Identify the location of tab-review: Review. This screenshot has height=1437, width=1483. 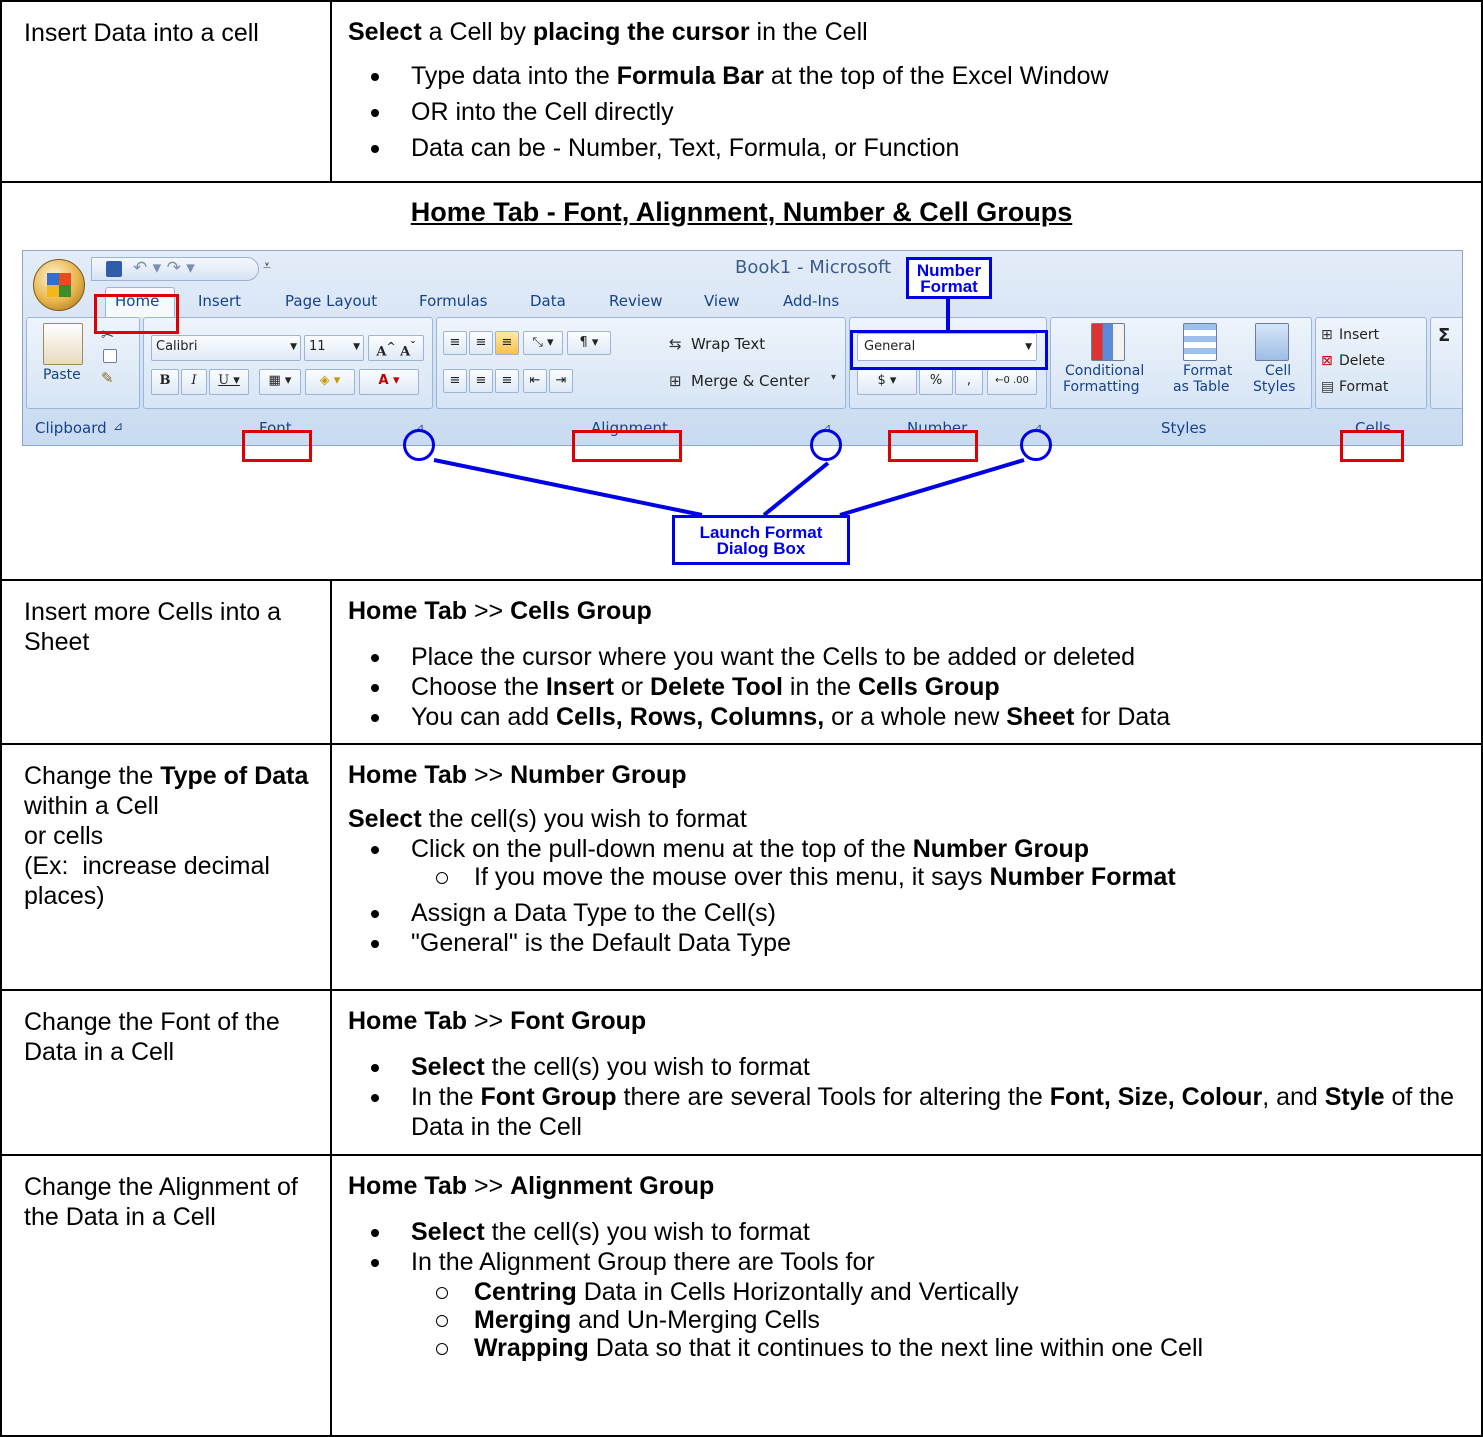
(636, 301).